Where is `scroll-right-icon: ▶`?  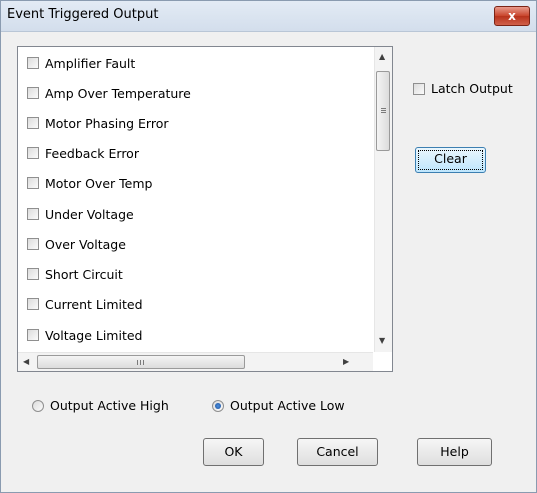 scroll-right-icon: ▶ is located at coordinates (346, 361).